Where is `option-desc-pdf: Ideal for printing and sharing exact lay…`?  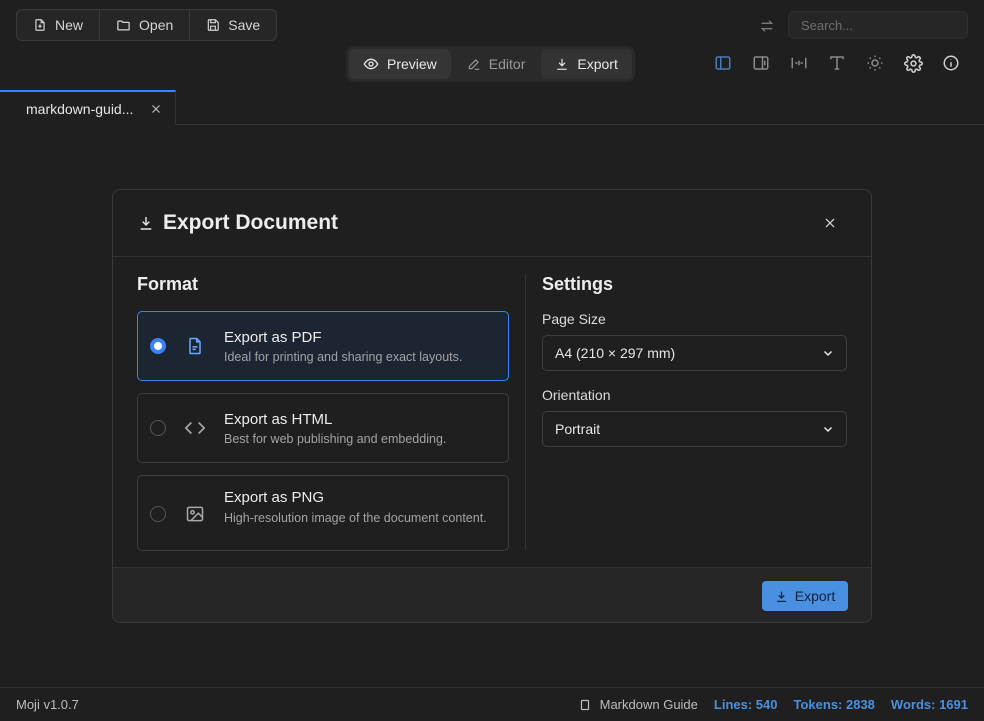
option-desc-pdf: Ideal for printing and sharing exact lay… is located at coordinates (343, 357).